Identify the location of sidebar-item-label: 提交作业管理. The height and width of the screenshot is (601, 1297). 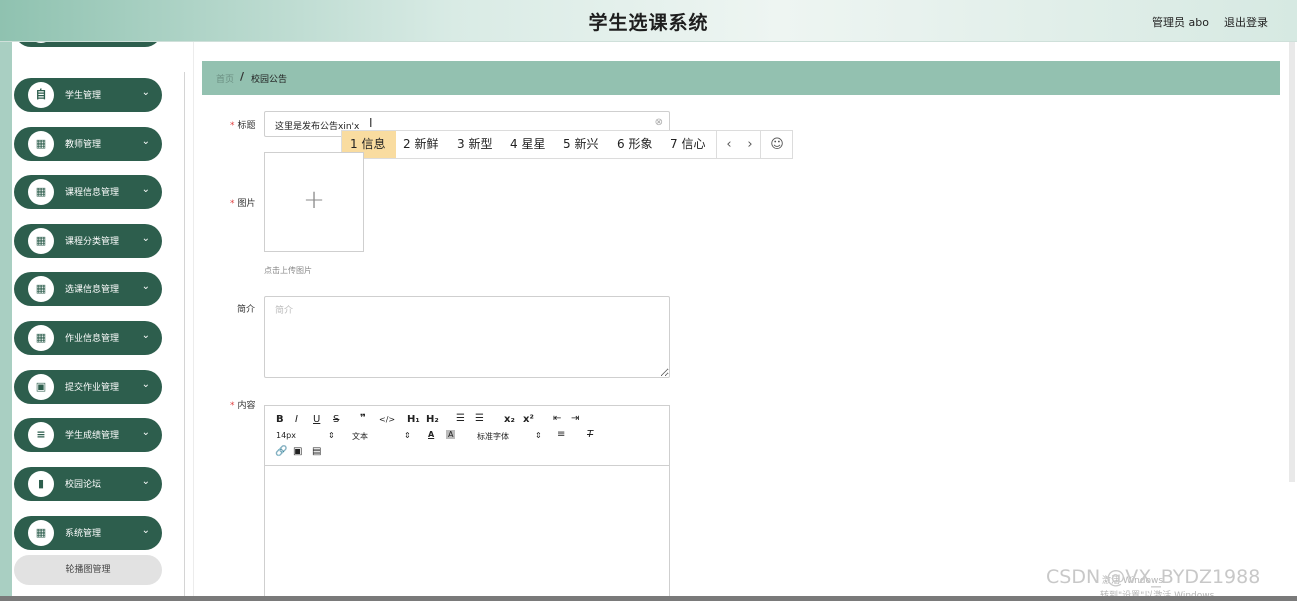
(92, 388).